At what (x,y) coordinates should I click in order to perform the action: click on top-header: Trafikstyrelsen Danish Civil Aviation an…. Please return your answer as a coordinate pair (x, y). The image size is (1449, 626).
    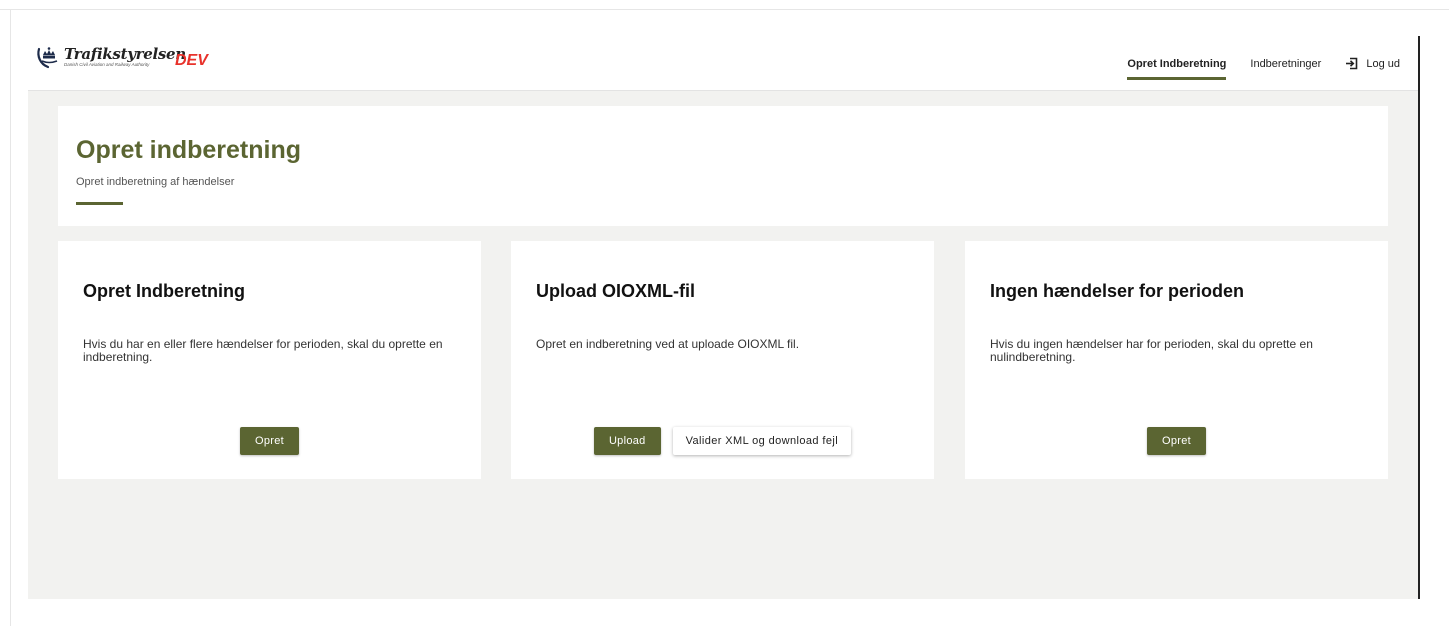
    Looking at the image, I should click on (723, 63).